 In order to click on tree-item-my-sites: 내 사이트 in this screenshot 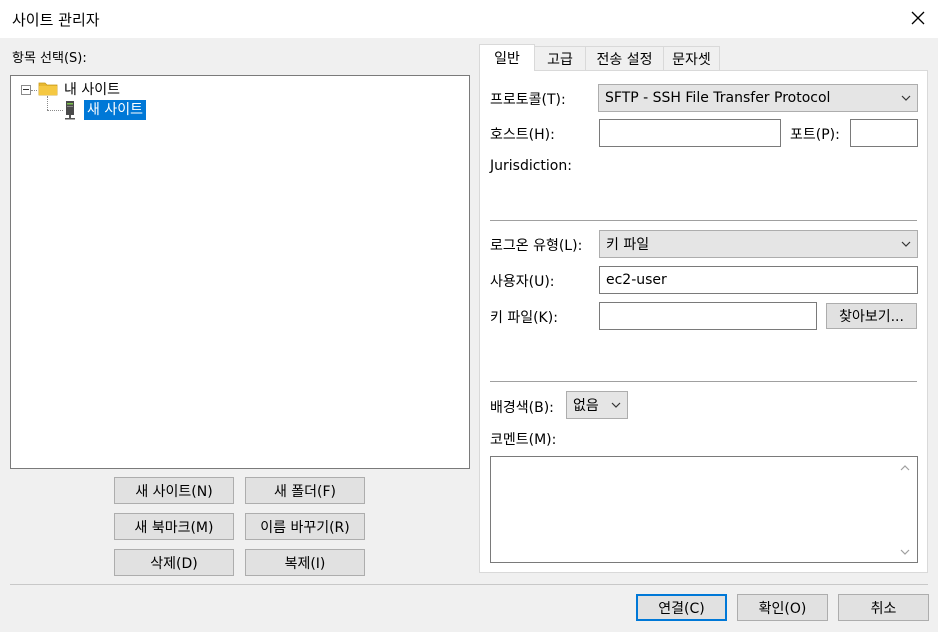, I will do `click(92, 89)`.